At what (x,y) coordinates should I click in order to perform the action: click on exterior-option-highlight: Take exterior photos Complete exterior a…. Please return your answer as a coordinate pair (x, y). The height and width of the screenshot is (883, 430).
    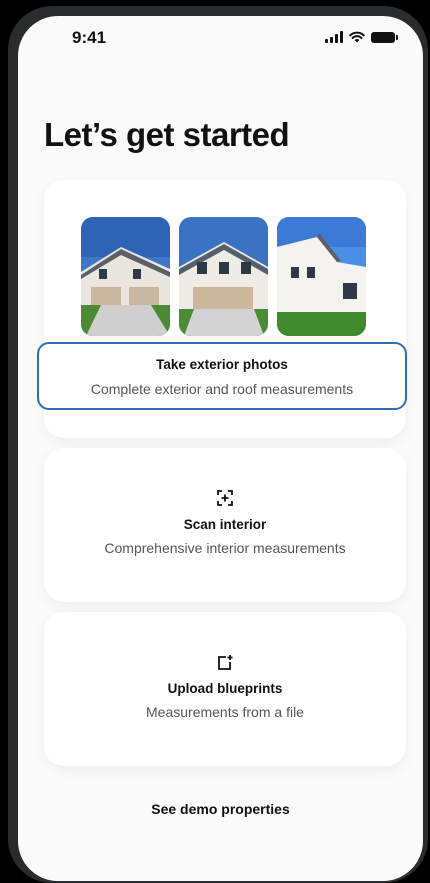
    Looking at the image, I should click on (222, 376).